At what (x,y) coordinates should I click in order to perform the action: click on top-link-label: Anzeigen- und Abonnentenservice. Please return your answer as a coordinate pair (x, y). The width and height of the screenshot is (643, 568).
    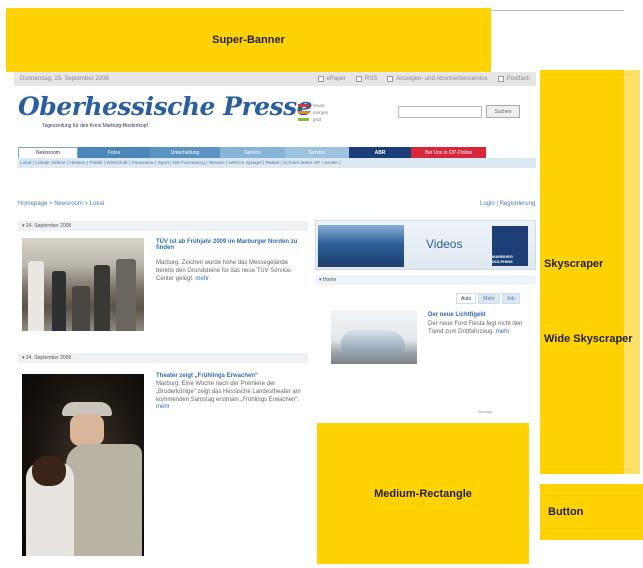
    Looking at the image, I should click on (442, 79).